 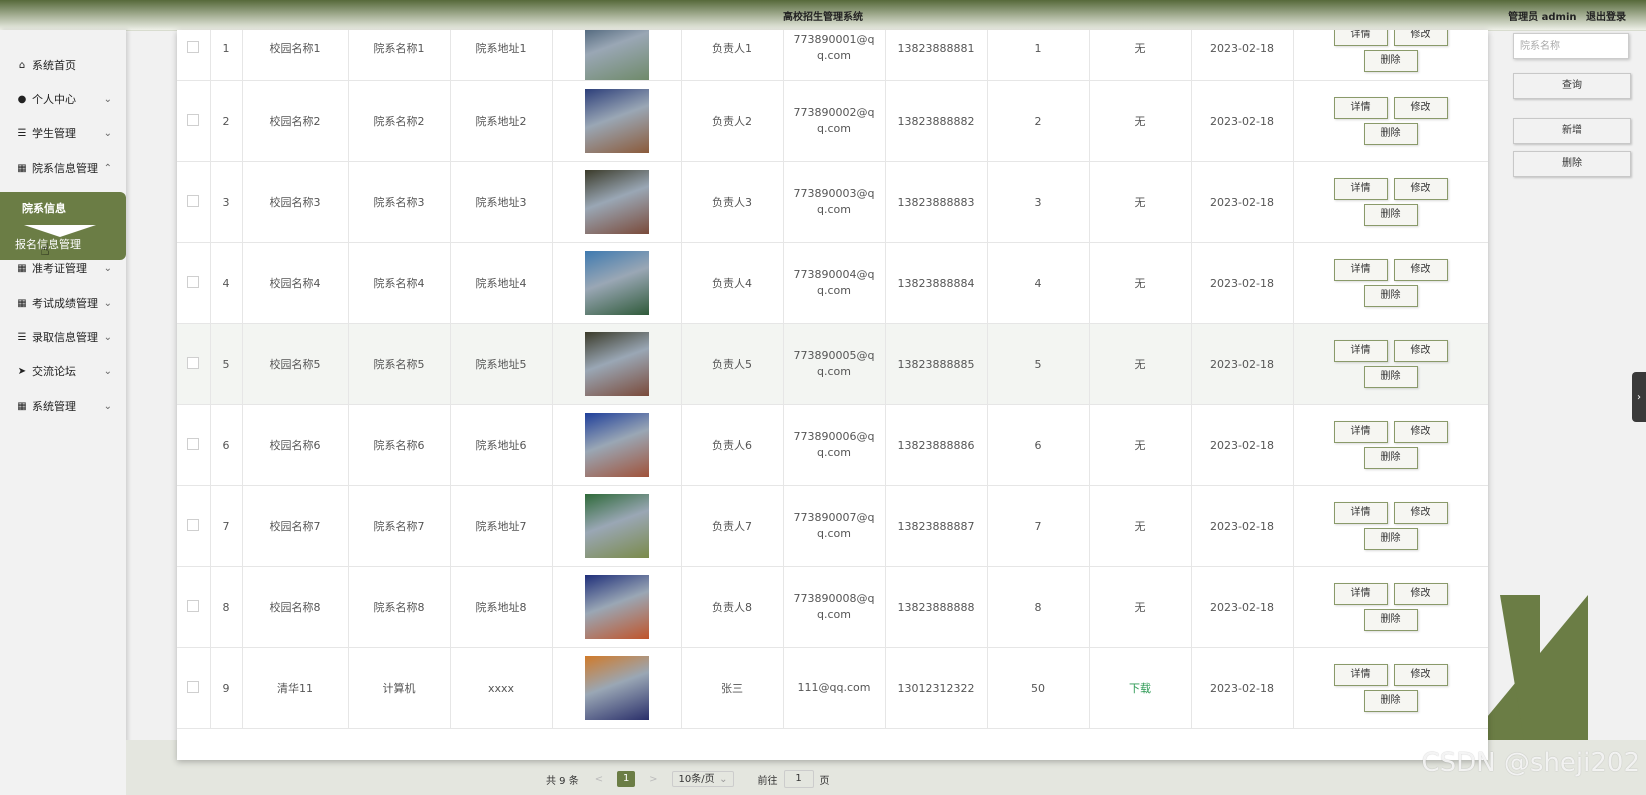 What do you see at coordinates (1606, 17) in the screenshot?
I see `logout-link: 退出登录` at bounding box center [1606, 17].